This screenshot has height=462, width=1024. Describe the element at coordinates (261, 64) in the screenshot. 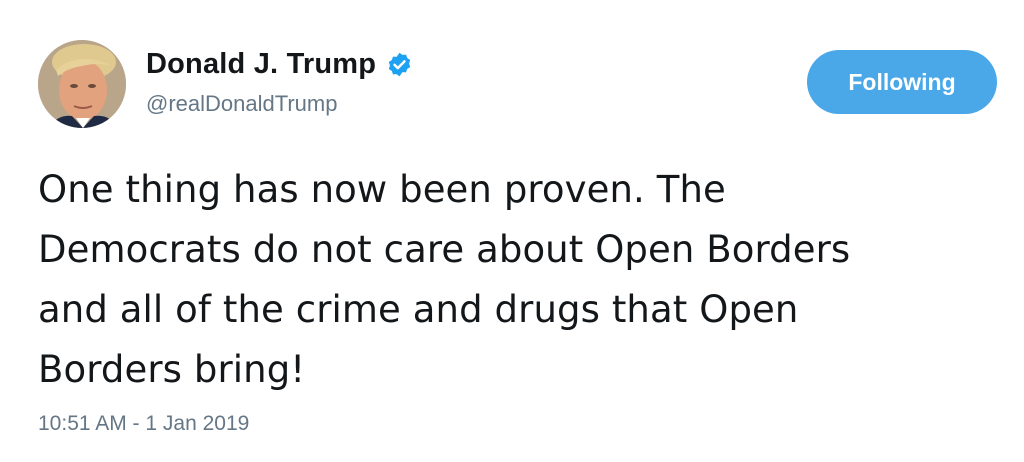

I see `display-name: Donald J. Trump` at that location.